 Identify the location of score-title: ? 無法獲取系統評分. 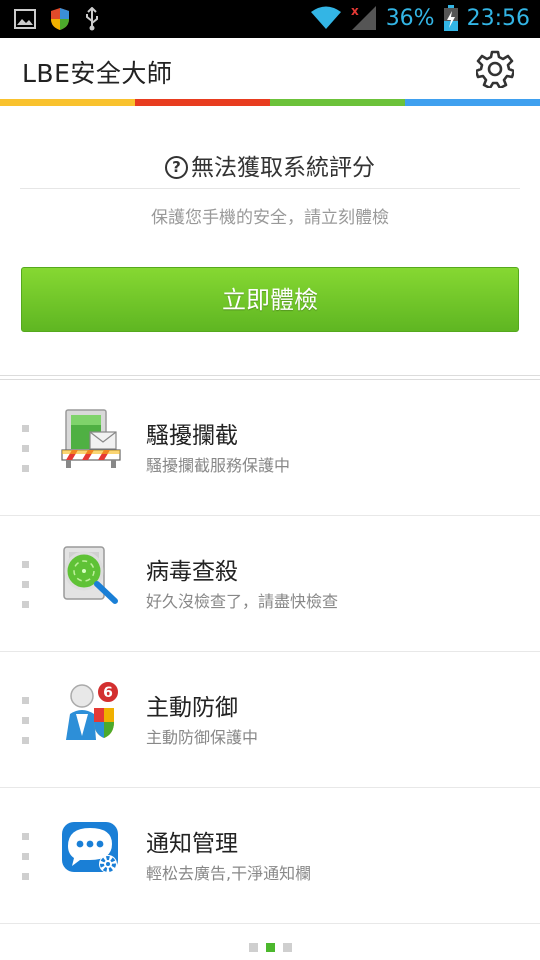
(270, 165).